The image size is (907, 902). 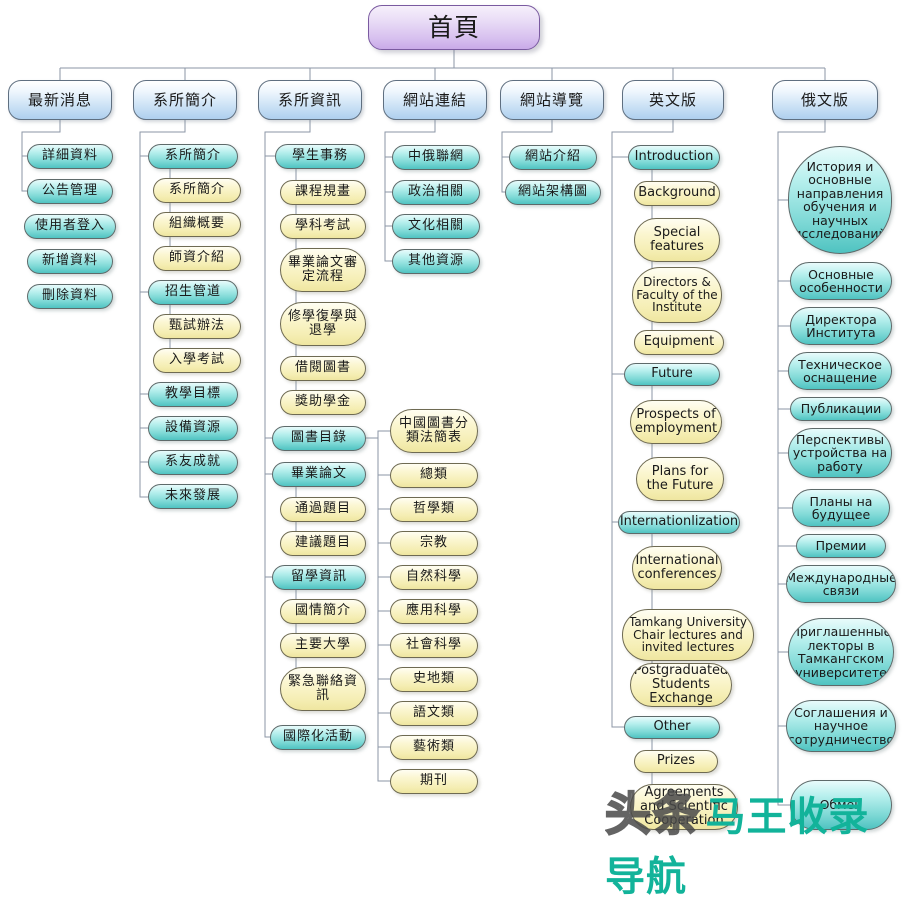 I want to click on node-booklist-6: 社會科學, so click(x=434, y=645).